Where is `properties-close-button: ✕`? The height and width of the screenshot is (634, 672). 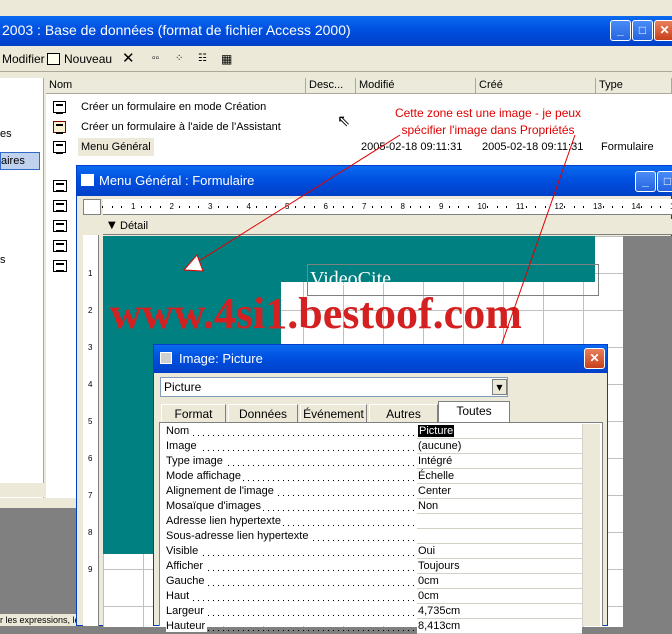 properties-close-button: ✕ is located at coordinates (594, 358).